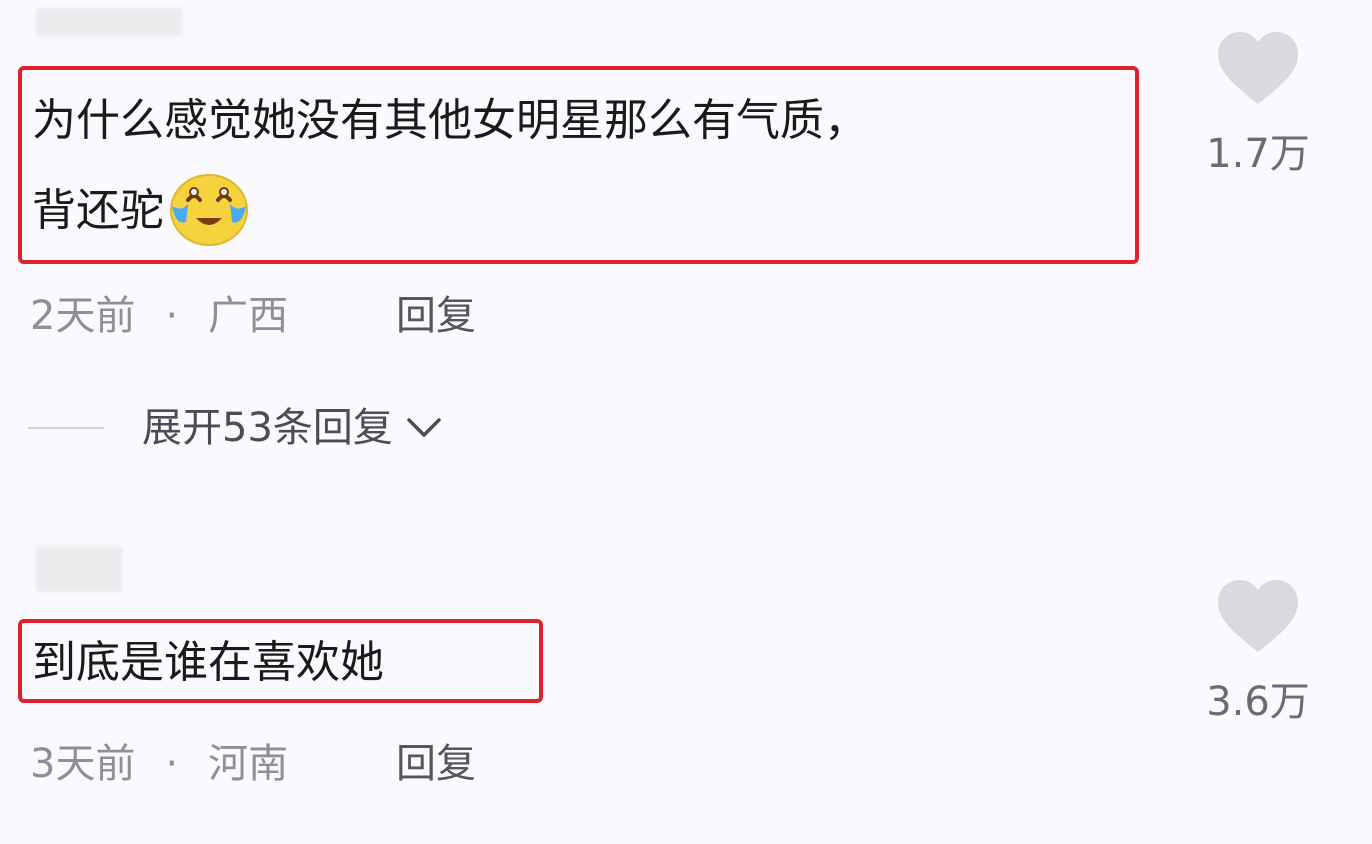 The width and height of the screenshot is (1372, 844). I want to click on comment-text-line: 背还驼, so click(98, 210).